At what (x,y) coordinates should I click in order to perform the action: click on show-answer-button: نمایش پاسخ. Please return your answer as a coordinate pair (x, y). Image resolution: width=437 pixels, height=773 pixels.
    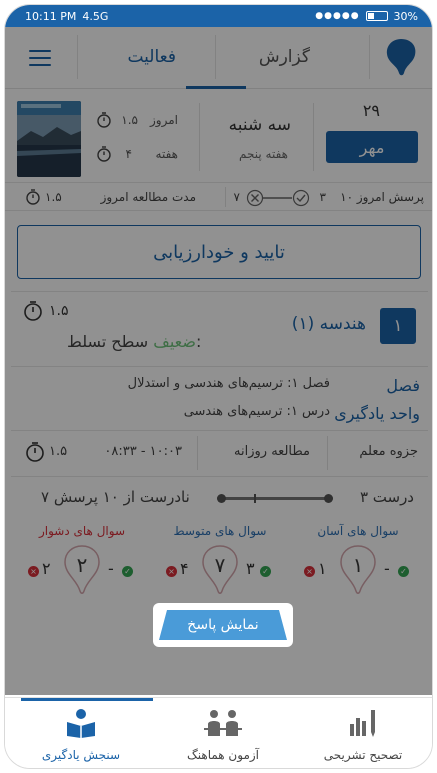
    Looking at the image, I should click on (223, 625).